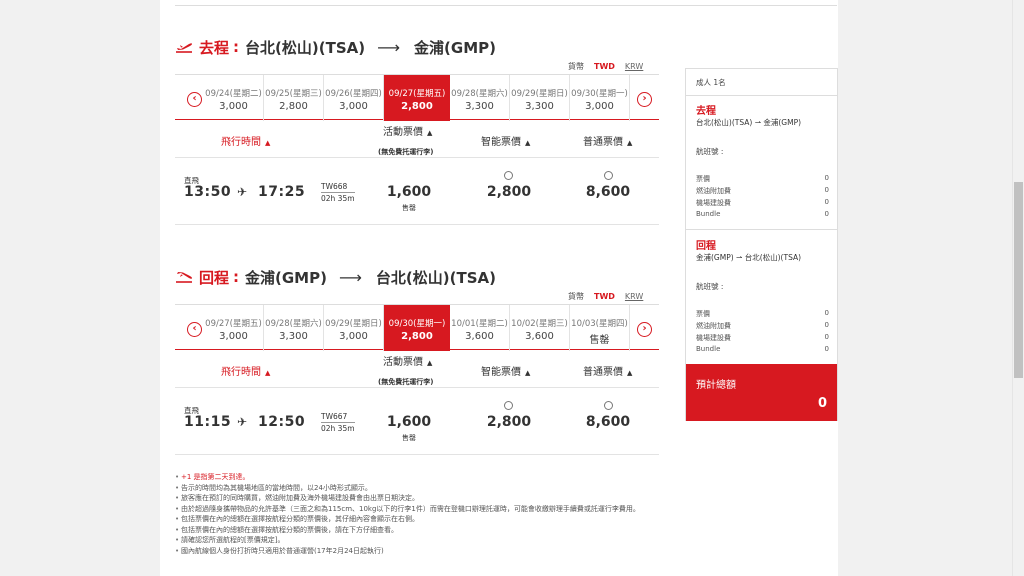 The width and height of the screenshot is (1024, 576). What do you see at coordinates (214, 277) in the screenshot?
I see `inbound-label: 回程` at bounding box center [214, 277].